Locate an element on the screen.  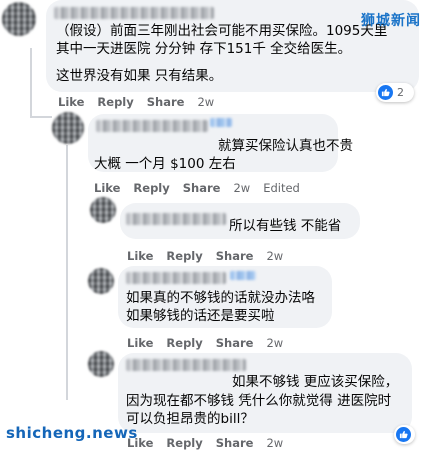
comment-text-line: 所以有些钱 不能省 is located at coordinates (285, 226).